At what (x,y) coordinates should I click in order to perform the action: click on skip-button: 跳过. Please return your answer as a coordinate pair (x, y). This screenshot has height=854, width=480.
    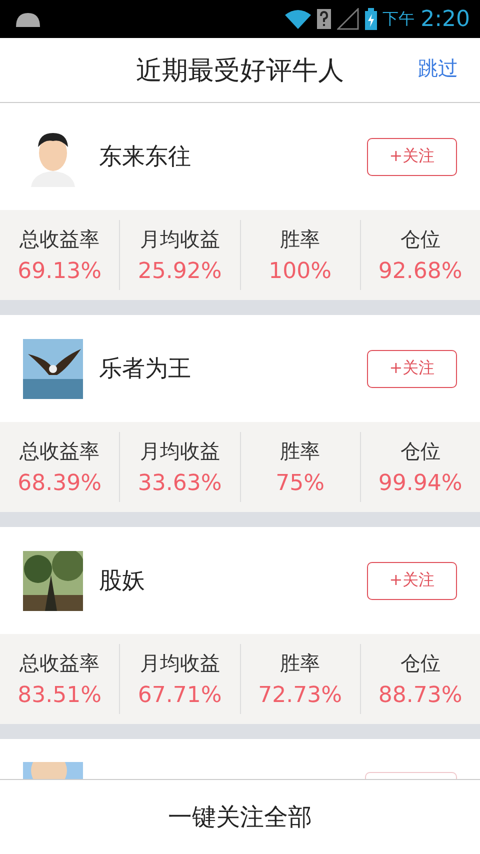
    Looking at the image, I should click on (438, 68).